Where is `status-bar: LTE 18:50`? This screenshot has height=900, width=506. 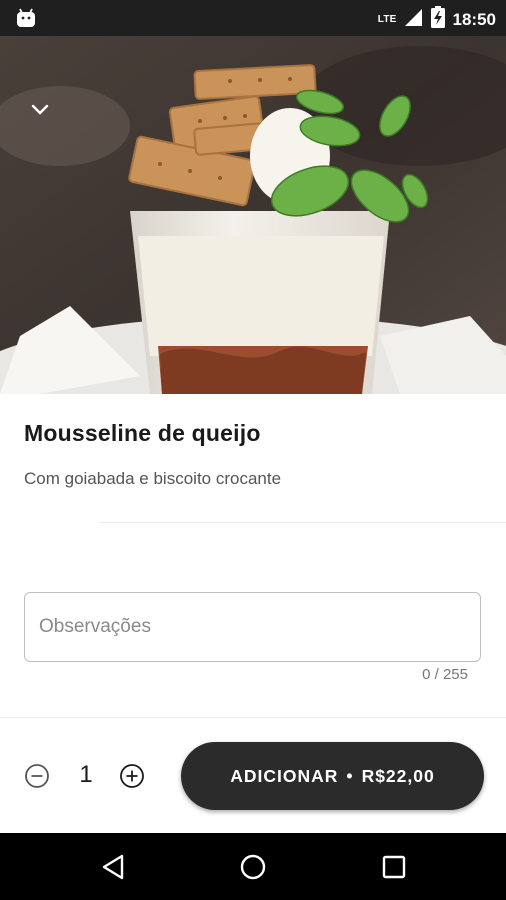 status-bar: LTE 18:50 is located at coordinates (253, 18).